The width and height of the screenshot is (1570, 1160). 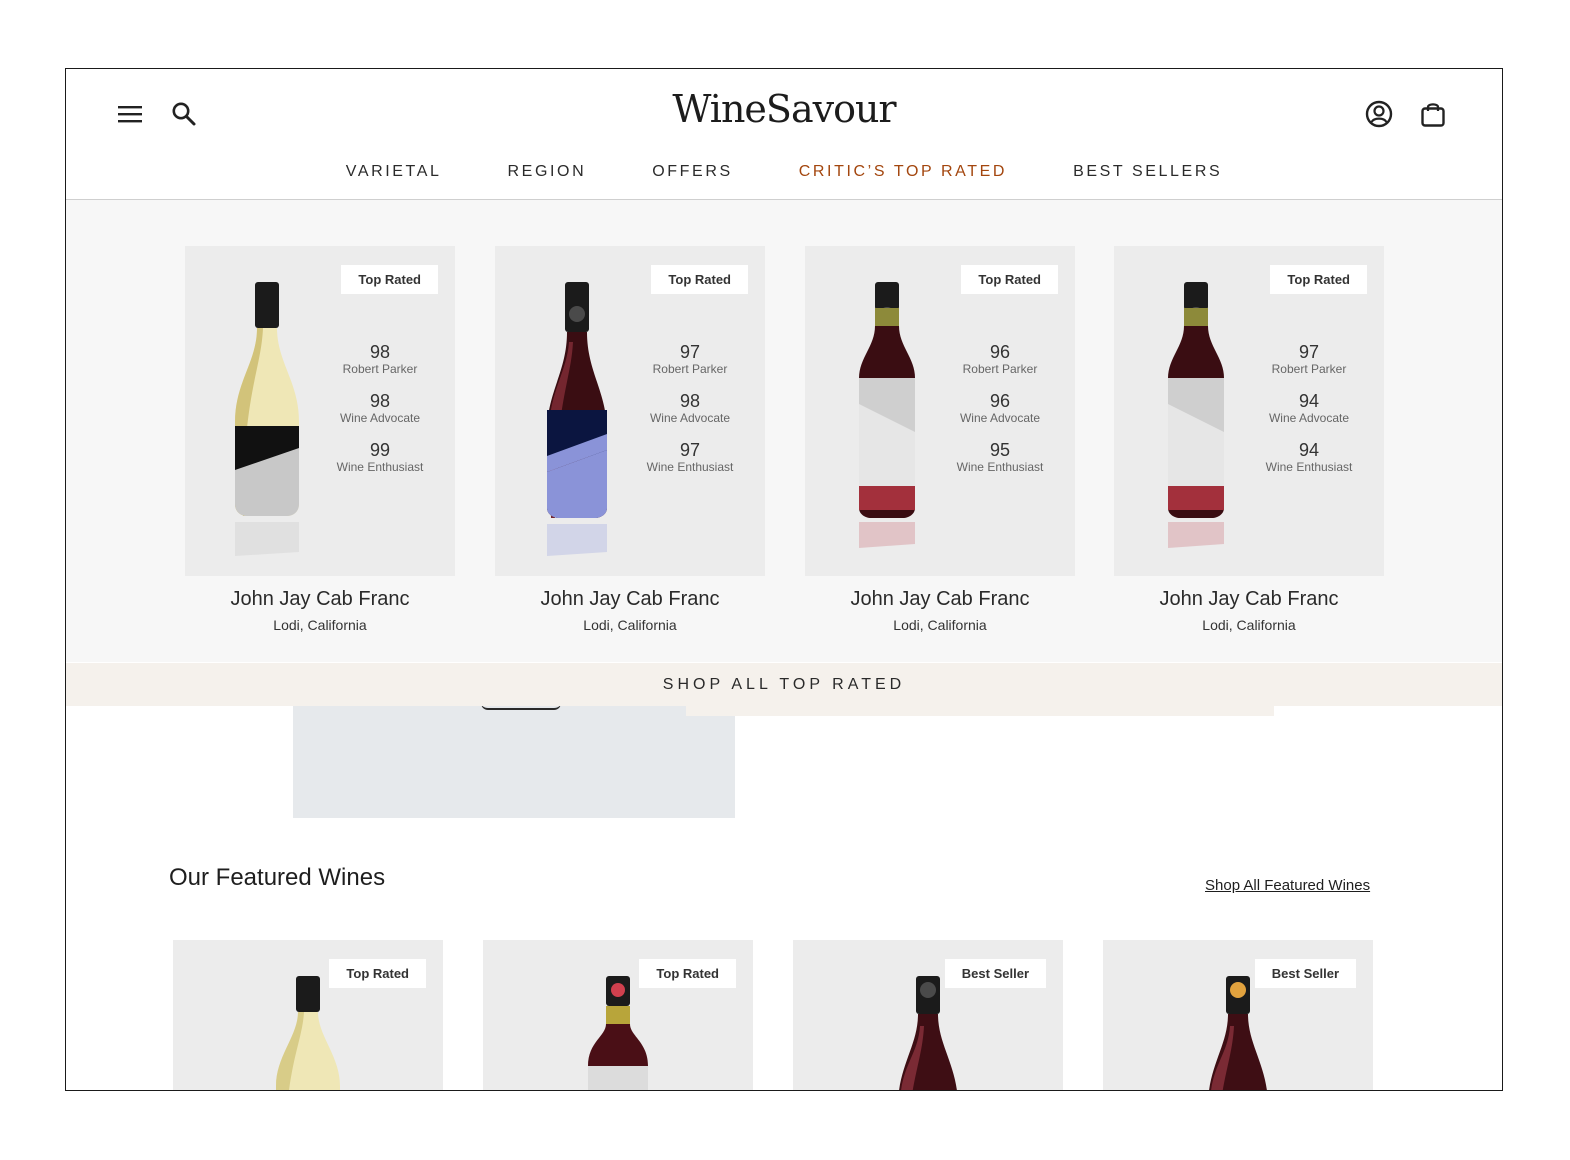 I want to click on nav-item-offers: OFFERS, so click(x=692, y=172).